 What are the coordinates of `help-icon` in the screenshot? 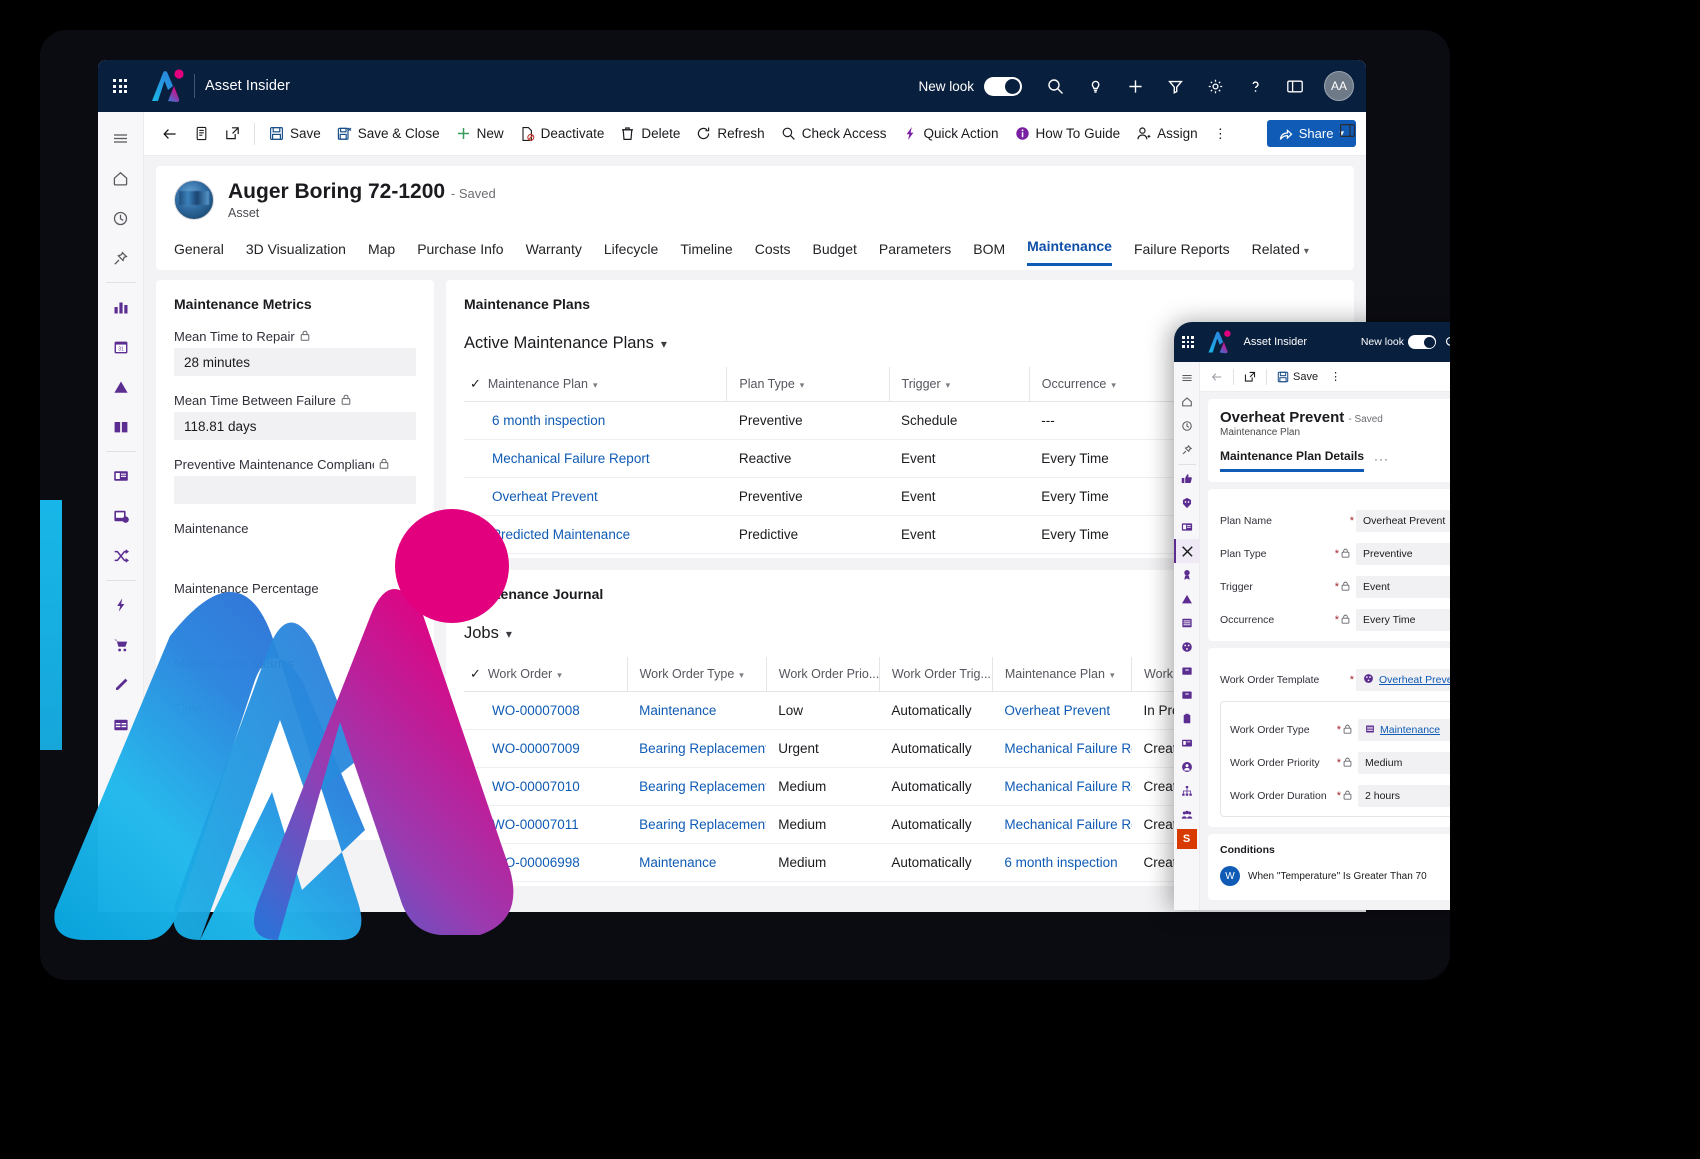 It's located at (1255, 86).